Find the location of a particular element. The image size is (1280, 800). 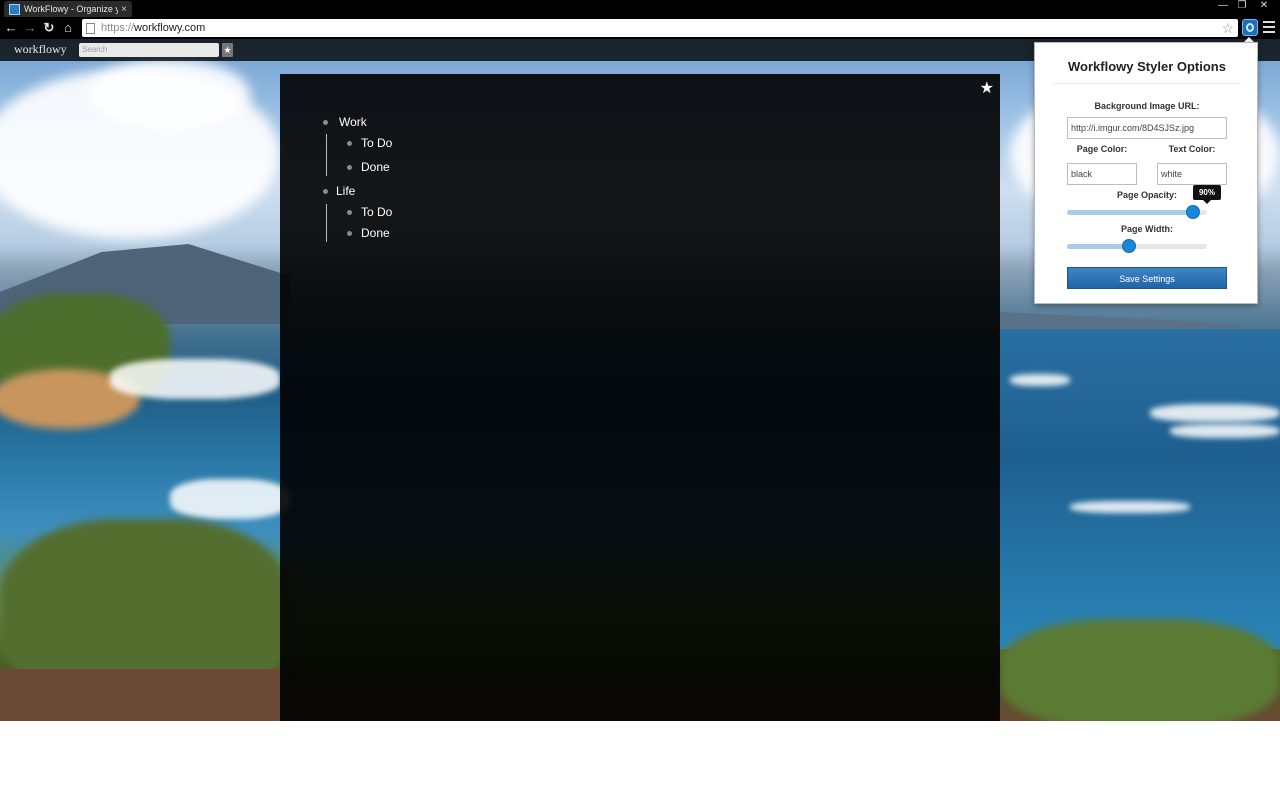

background-cloud is located at coordinates (170, 94).